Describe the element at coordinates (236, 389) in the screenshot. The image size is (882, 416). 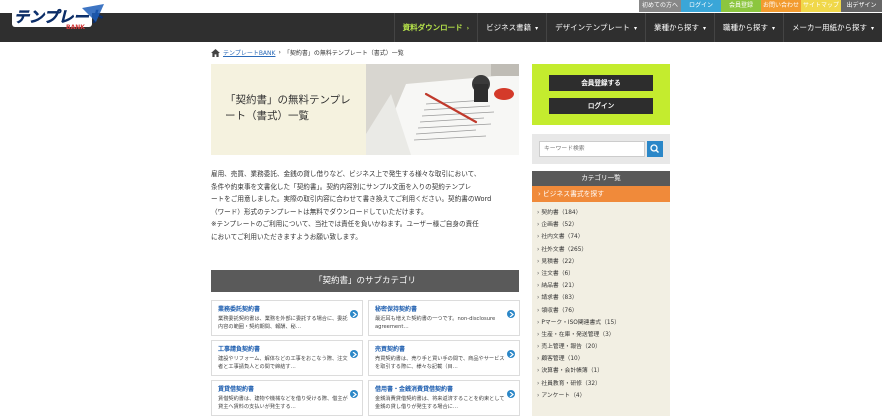
I see `subcategory-card-title: 賃貸借契約書` at that location.